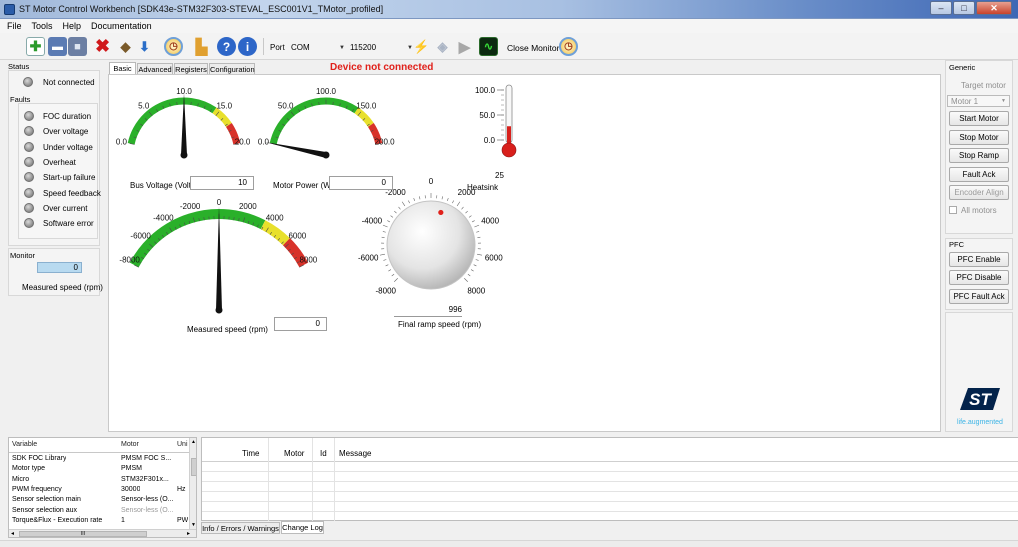  What do you see at coordinates (476, 290) in the screenshot?
I see `ramp-tick-label: 8000` at bounding box center [476, 290].